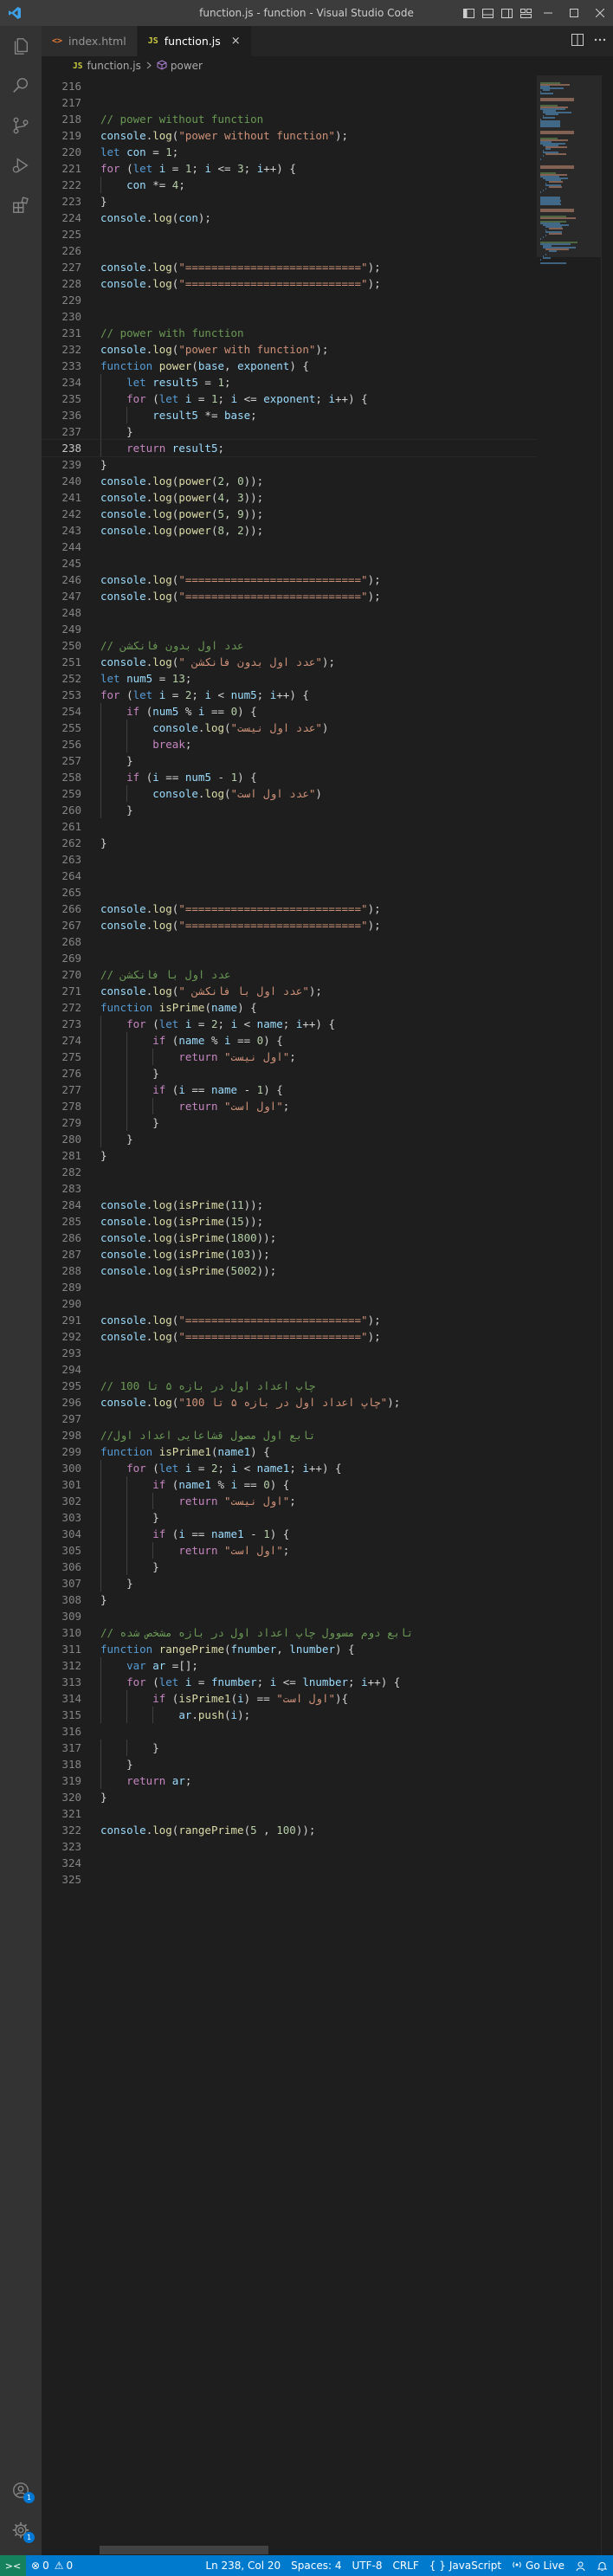 The height and width of the screenshot is (2576, 613). What do you see at coordinates (289, 1797) in the screenshot?
I see `code-line: 320}` at bounding box center [289, 1797].